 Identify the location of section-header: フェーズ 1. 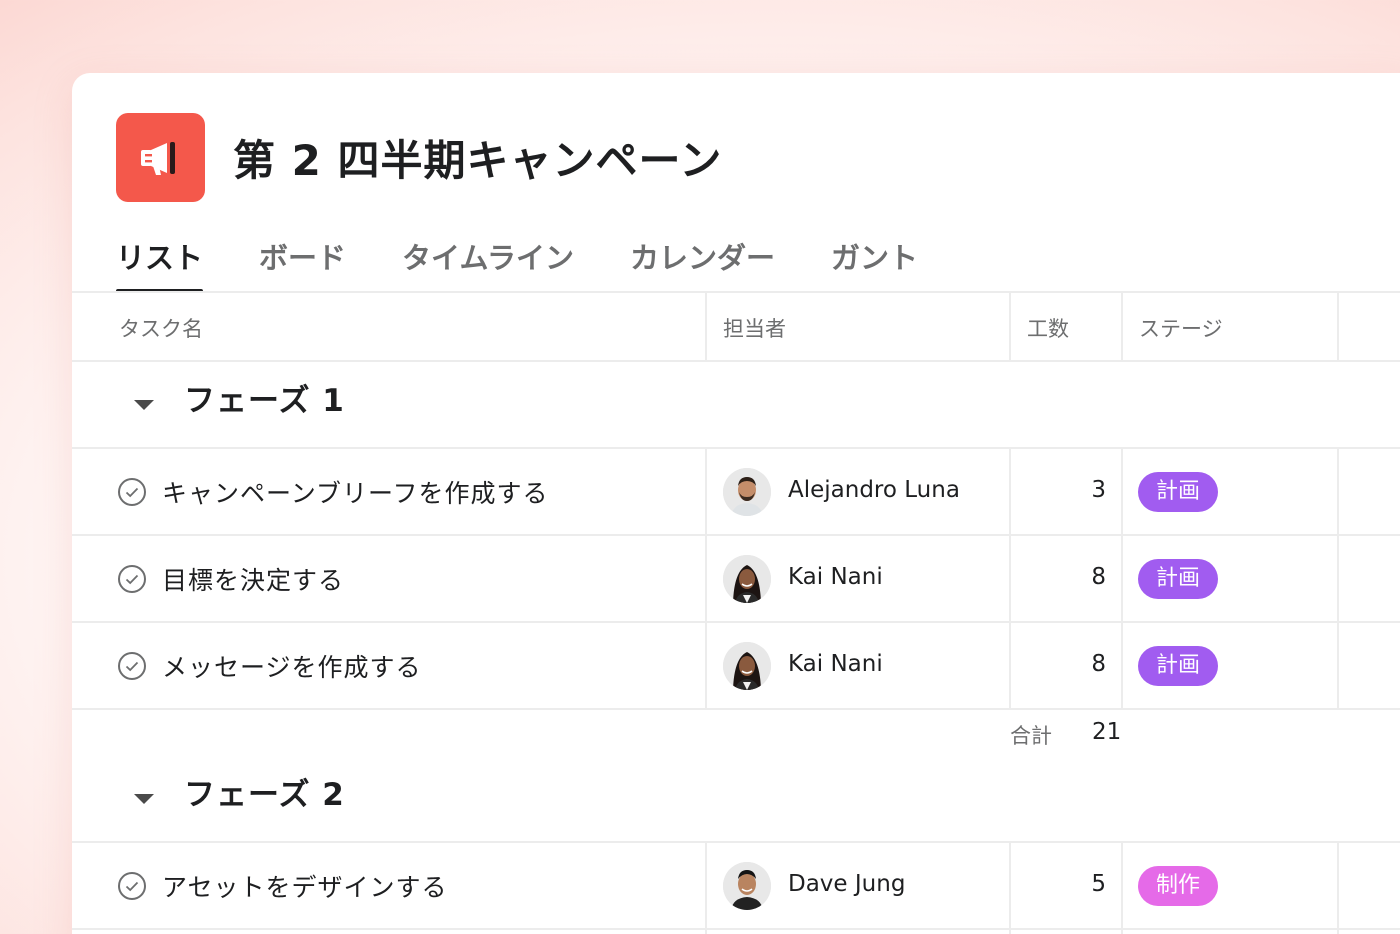
(239, 397).